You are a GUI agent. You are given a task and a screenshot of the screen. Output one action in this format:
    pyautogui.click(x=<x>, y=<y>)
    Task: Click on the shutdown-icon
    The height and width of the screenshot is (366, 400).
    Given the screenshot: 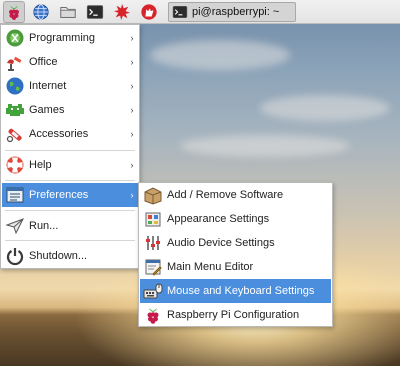 What is the action you would take?
    pyautogui.click(x=15, y=256)
    